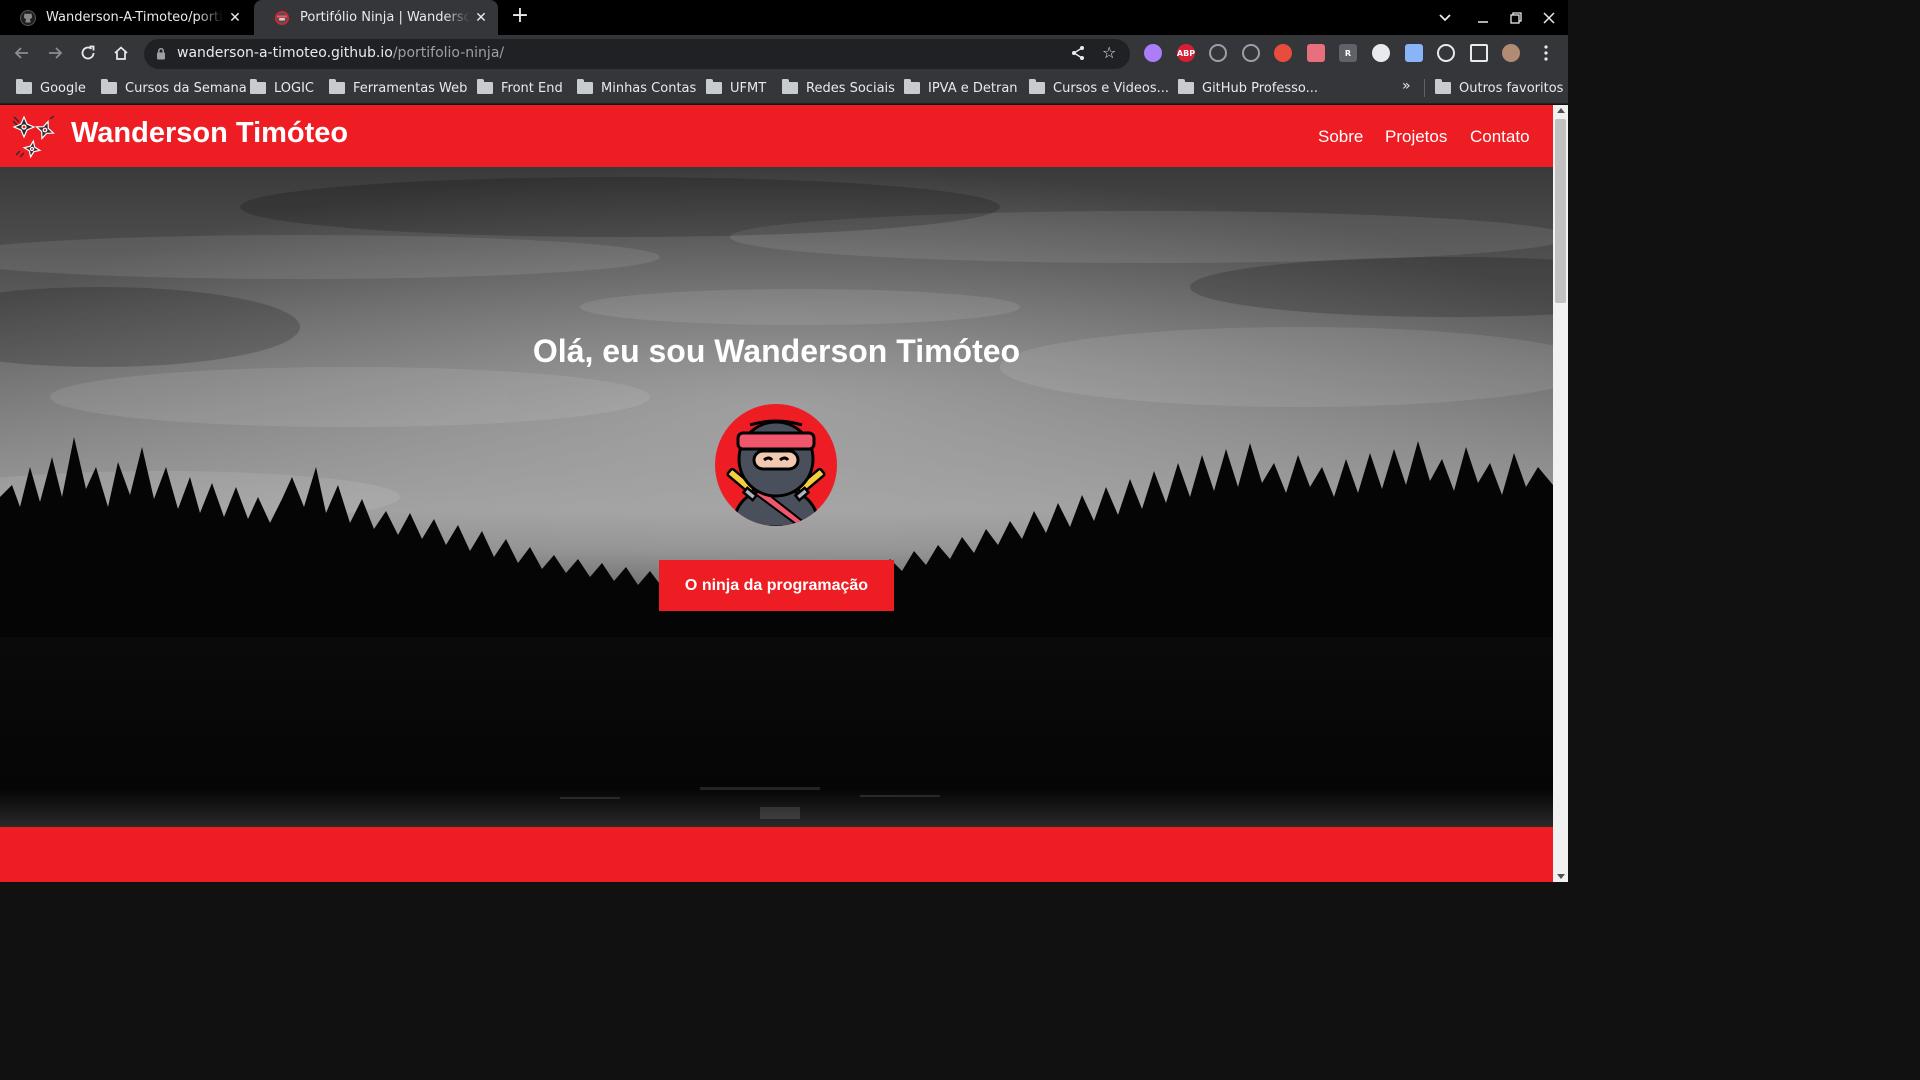 Image resolution: width=1920 pixels, height=1080 pixels. I want to click on kebab-menu-icon, so click(1546, 53).